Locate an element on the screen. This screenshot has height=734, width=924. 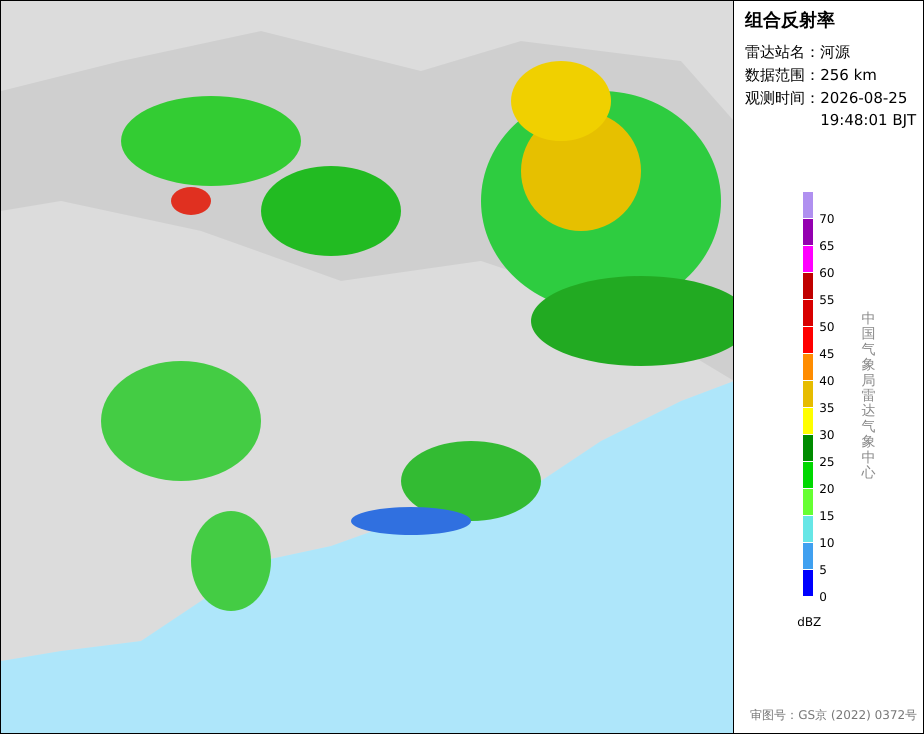
scale-label: 35 is located at coordinates (826, 407).